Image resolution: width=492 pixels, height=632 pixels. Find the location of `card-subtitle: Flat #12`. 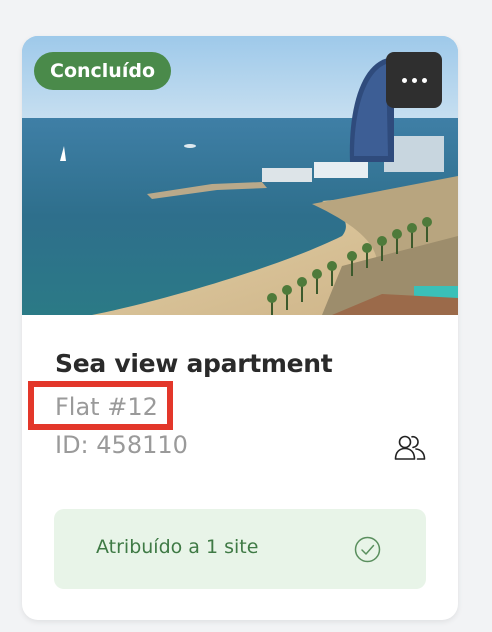

card-subtitle: Flat #12 is located at coordinates (106, 407).